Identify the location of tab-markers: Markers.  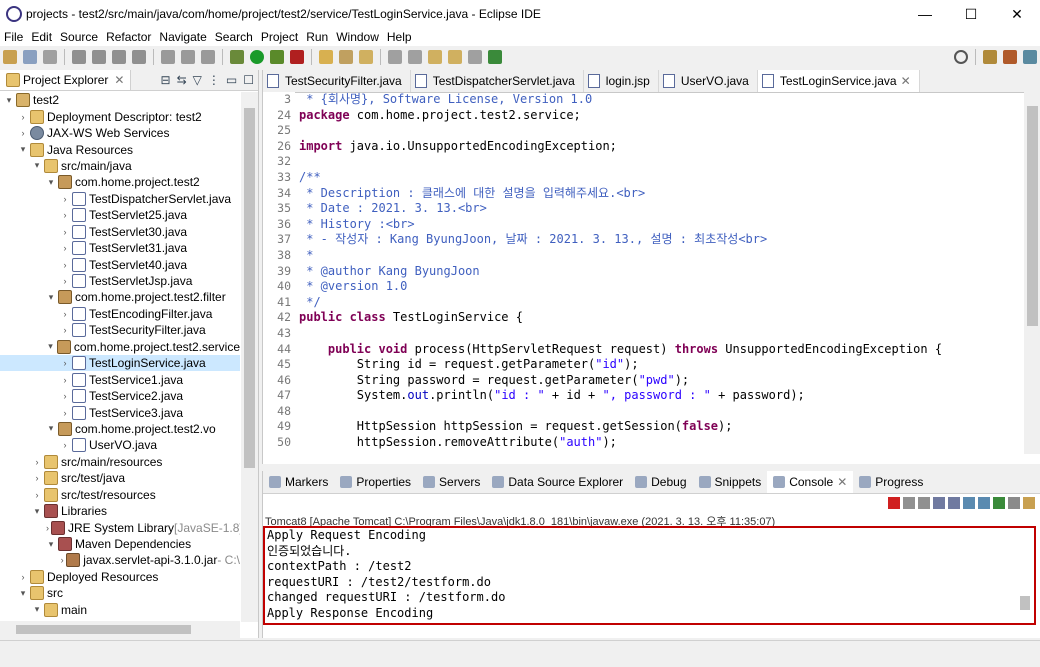
(298, 482).